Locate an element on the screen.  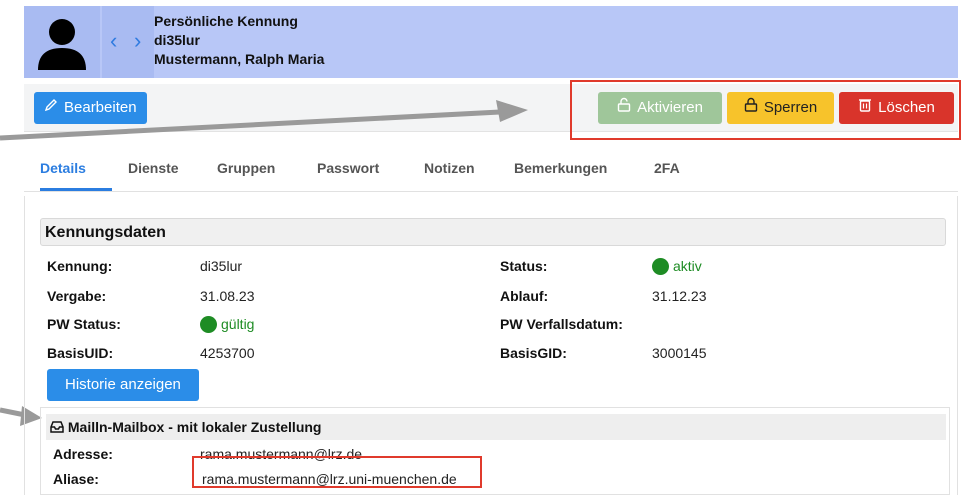
status-value: aktiv is located at coordinates (677, 266).